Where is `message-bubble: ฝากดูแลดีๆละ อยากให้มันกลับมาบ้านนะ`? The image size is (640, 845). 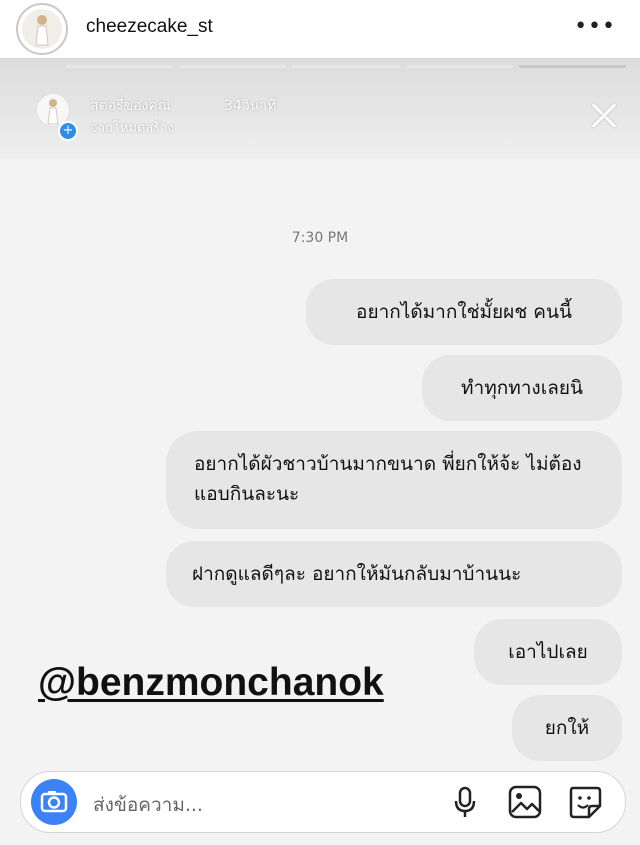 message-bubble: ฝากดูแลดีๆละ อยากให้มันกลับมาบ้านนะ is located at coordinates (394, 574).